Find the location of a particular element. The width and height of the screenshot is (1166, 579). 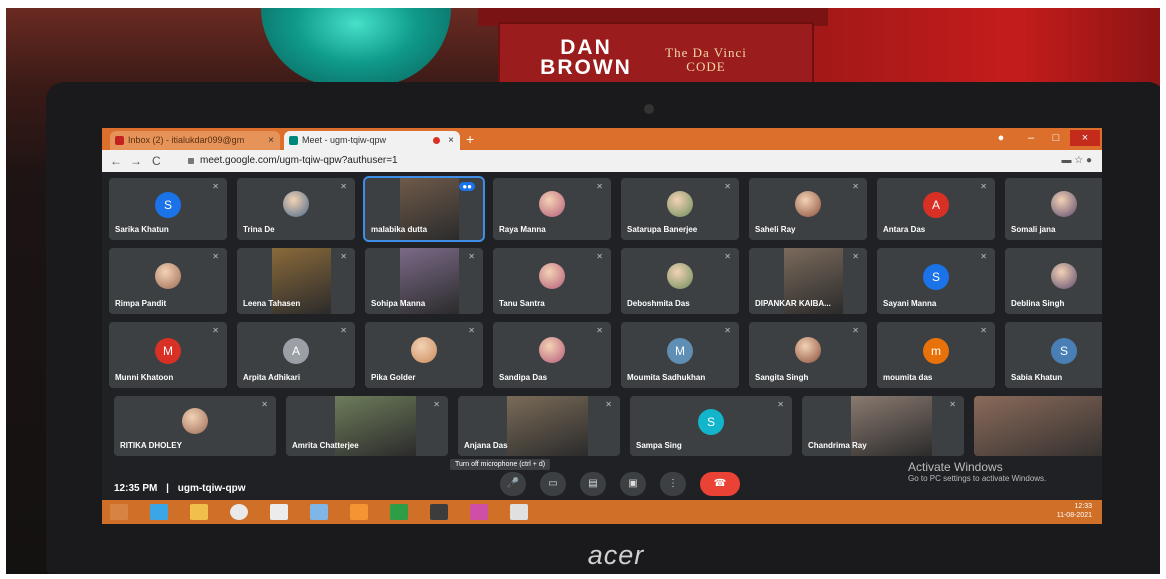

ie-icon is located at coordinates (159, 512).